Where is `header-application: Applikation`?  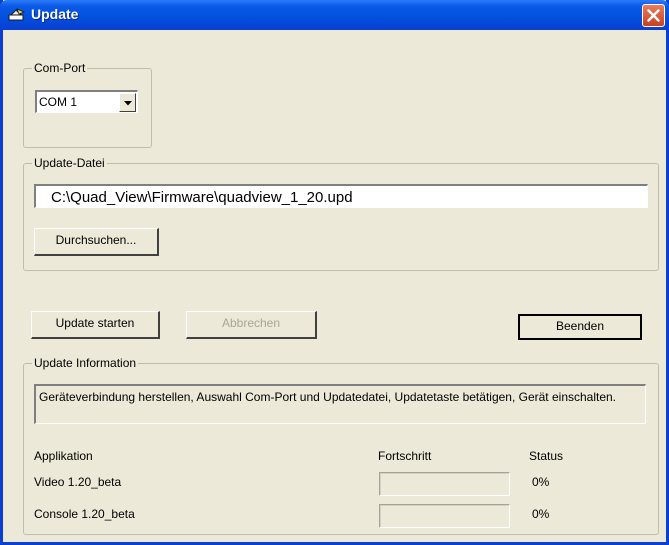
header-application: Applikation is located at coordinates (63, 456).